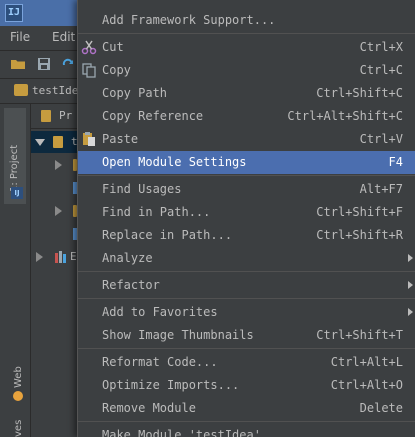 The height and width of the screenshot is (437, 415). Describe the element at coordinates (246, 47) in the screenshot. I see `menu-item-cut: Cut Ctrl+X` at that location.